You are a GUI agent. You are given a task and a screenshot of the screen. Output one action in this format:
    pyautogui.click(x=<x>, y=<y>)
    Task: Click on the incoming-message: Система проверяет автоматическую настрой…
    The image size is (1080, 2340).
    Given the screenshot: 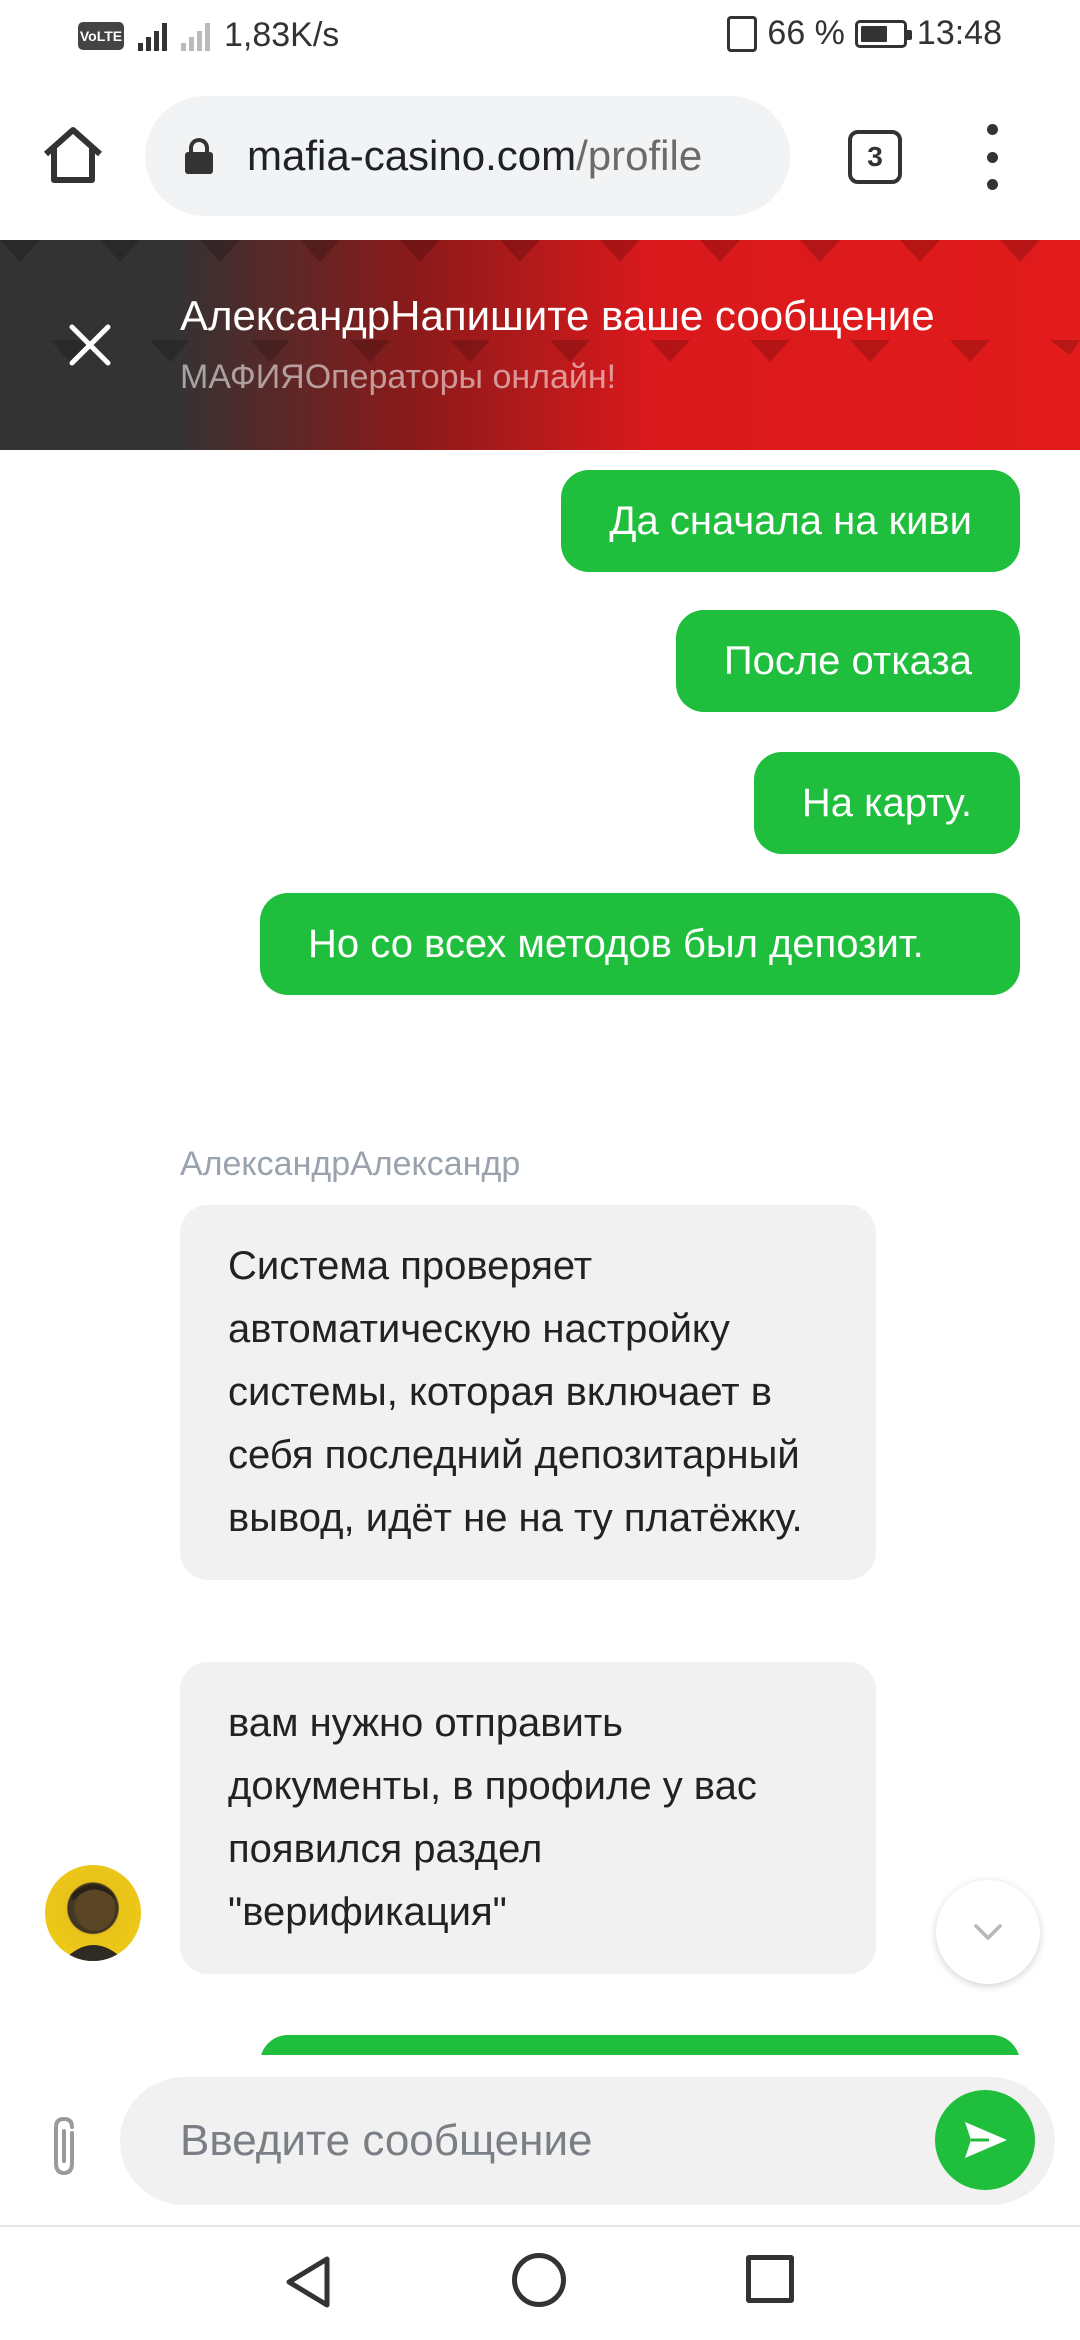 What is the action you would take?
    pyautogui.click(x=528, y=1392)
    